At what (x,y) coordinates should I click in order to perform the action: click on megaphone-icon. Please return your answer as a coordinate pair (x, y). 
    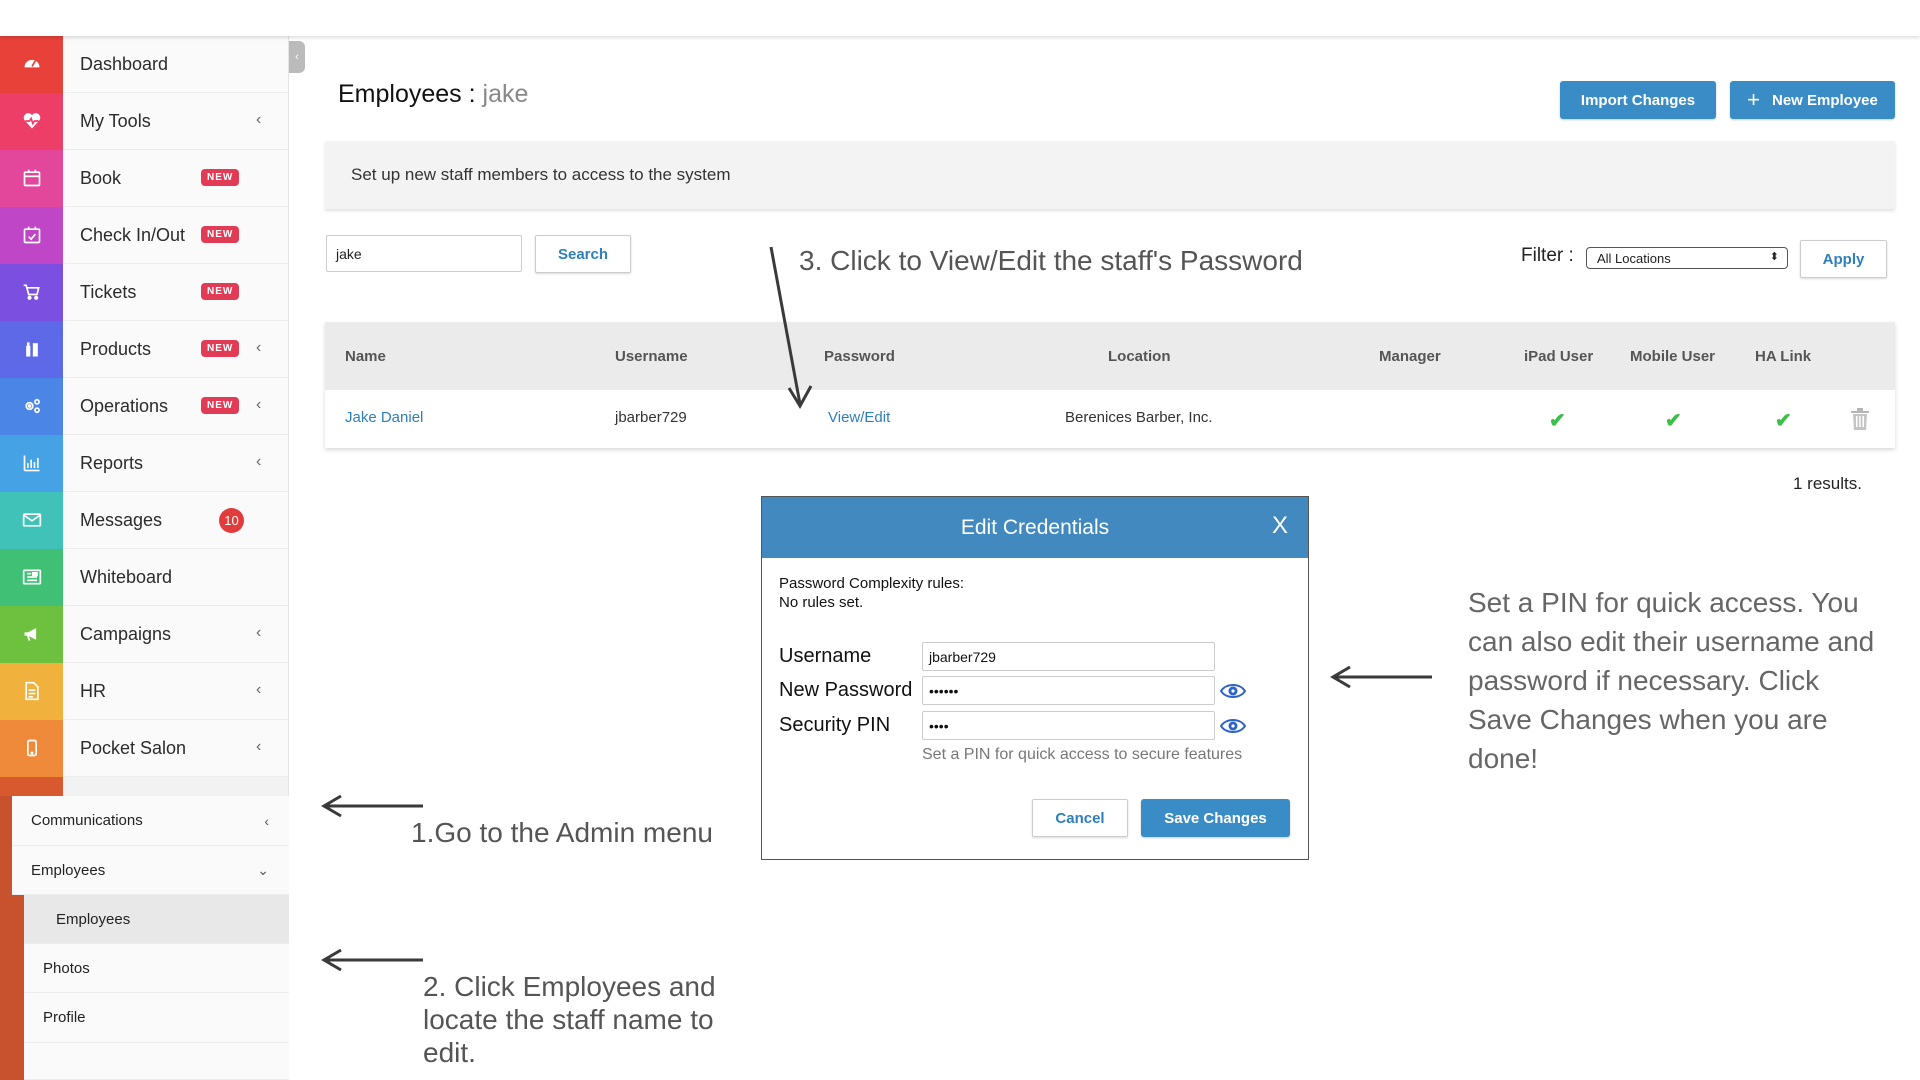
    Looking at the image, I should click on (31, 634).